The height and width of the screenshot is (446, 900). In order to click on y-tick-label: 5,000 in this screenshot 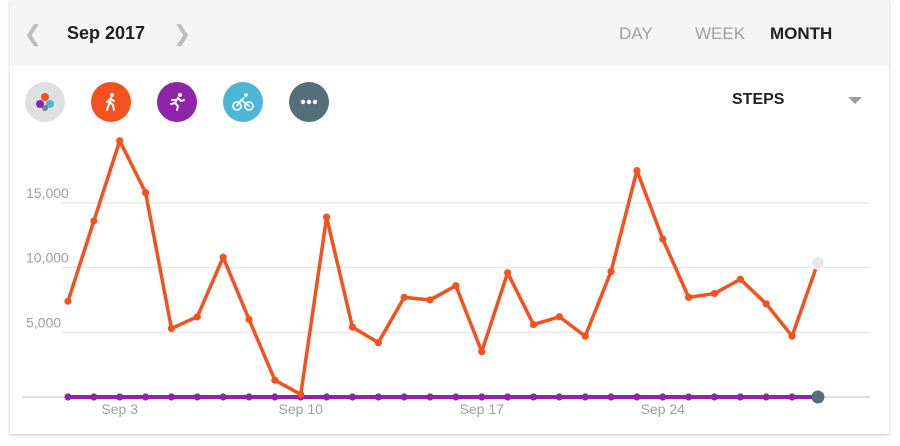, I will do `click(43, 322)`.